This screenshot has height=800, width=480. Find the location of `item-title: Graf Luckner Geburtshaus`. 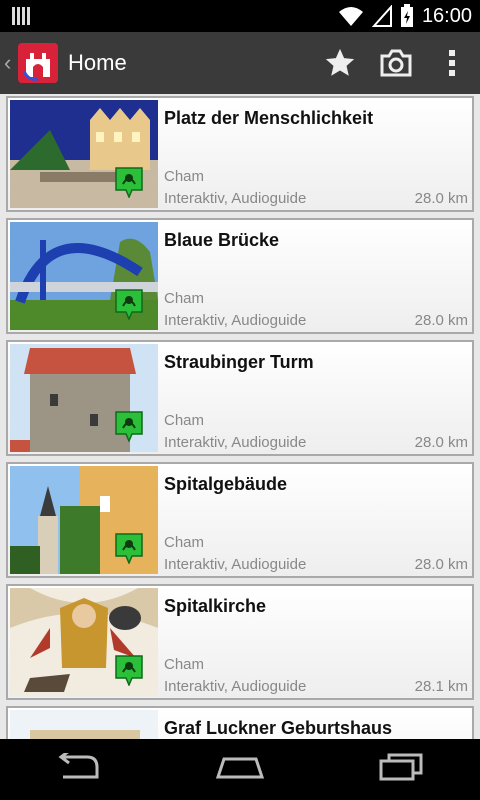

item-title: Graf Luckner Geburtshaus is located at coordinates (278, 728).